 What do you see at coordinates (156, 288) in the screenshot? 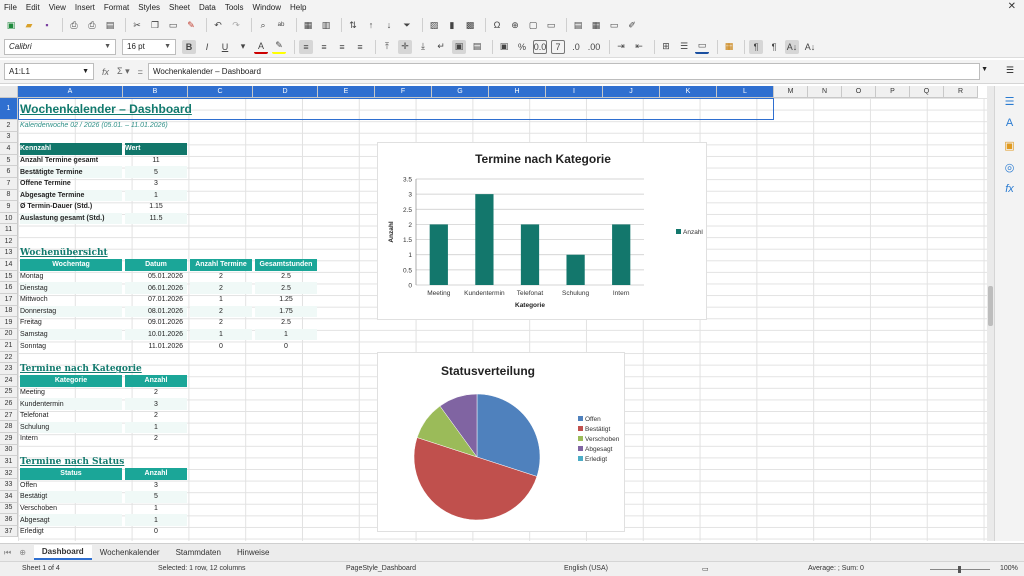
I see `date-cell: 06.01.2026` at bounding box center [156, 288].